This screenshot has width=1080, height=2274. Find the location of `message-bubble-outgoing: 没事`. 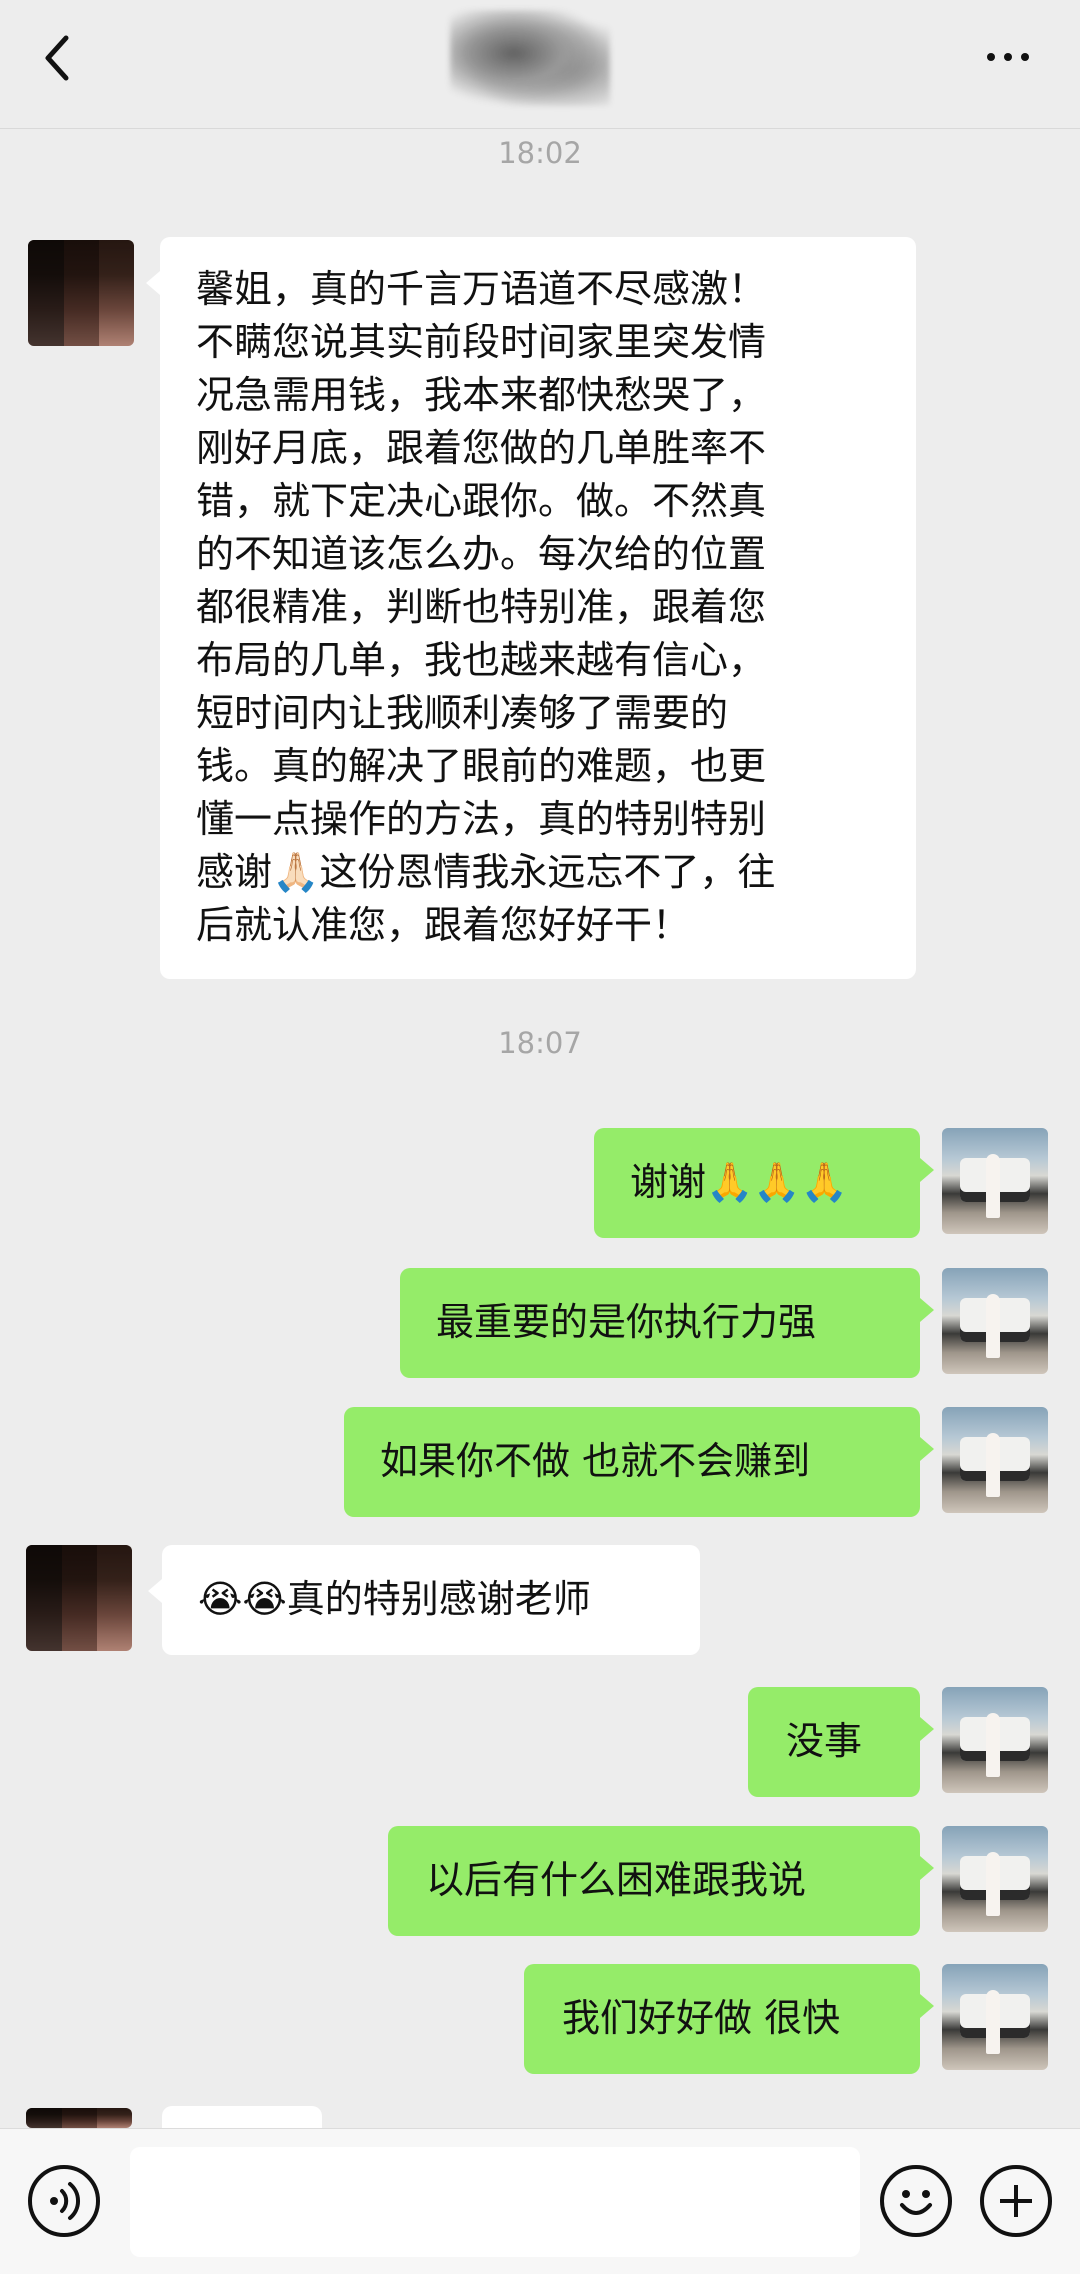

message-bubble-outgoing: 没事 is located at coordinates (841, 1742).